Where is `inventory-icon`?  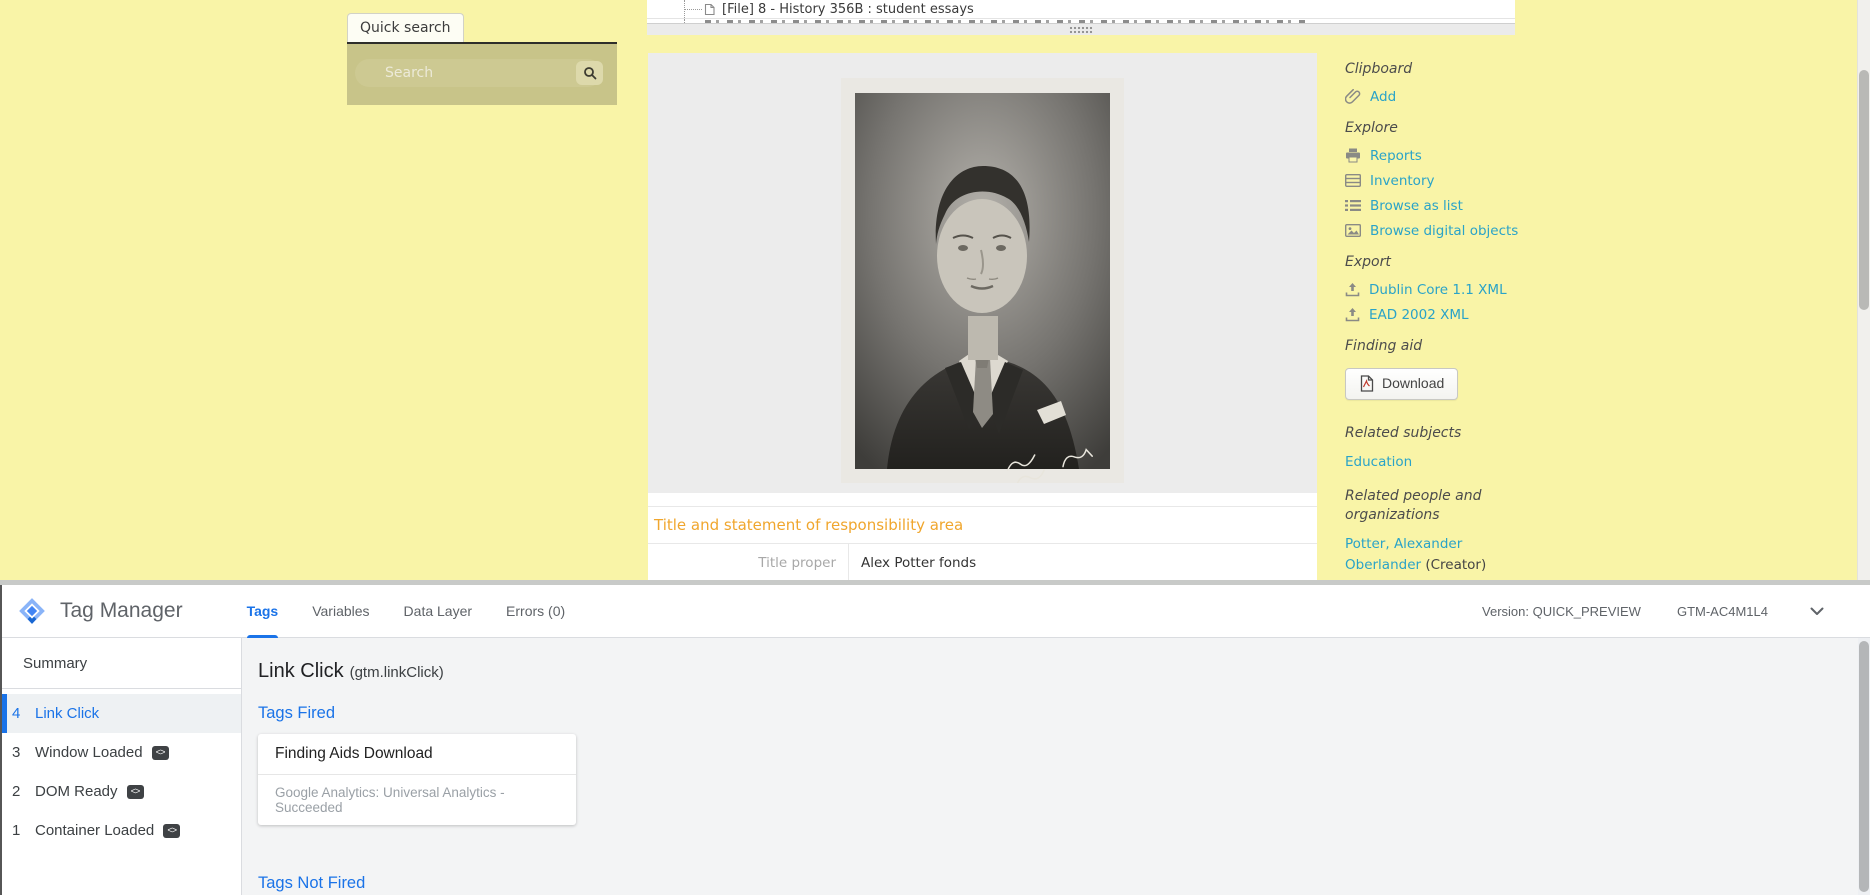
inventory-icon is located at coordinates (1353, 181).